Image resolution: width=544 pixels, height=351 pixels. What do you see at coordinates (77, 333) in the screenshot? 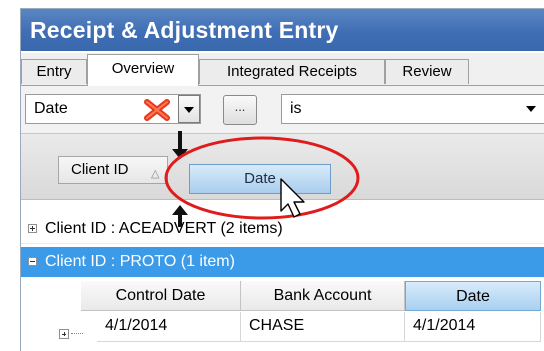
I see `tree-connector` at bounding box center [77, 333].